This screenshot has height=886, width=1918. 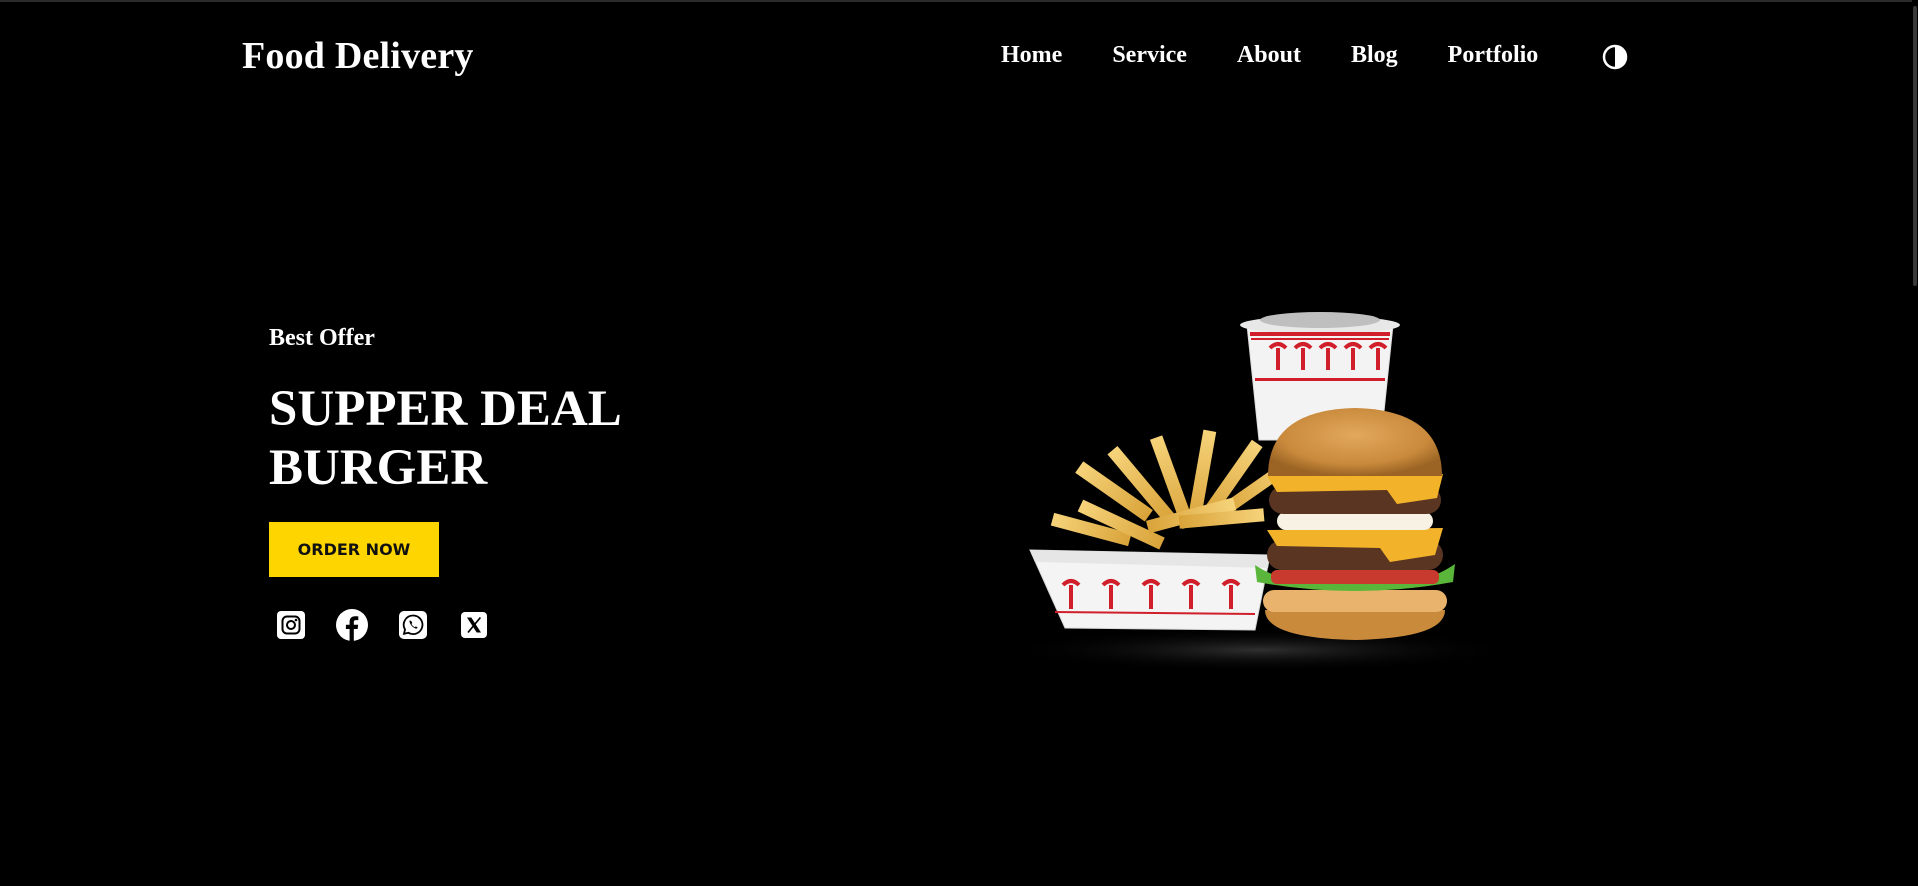 What do you see at coordinates (474, 625) in the screenshot?
I see `x-icon` at bounding box center [474, 625].